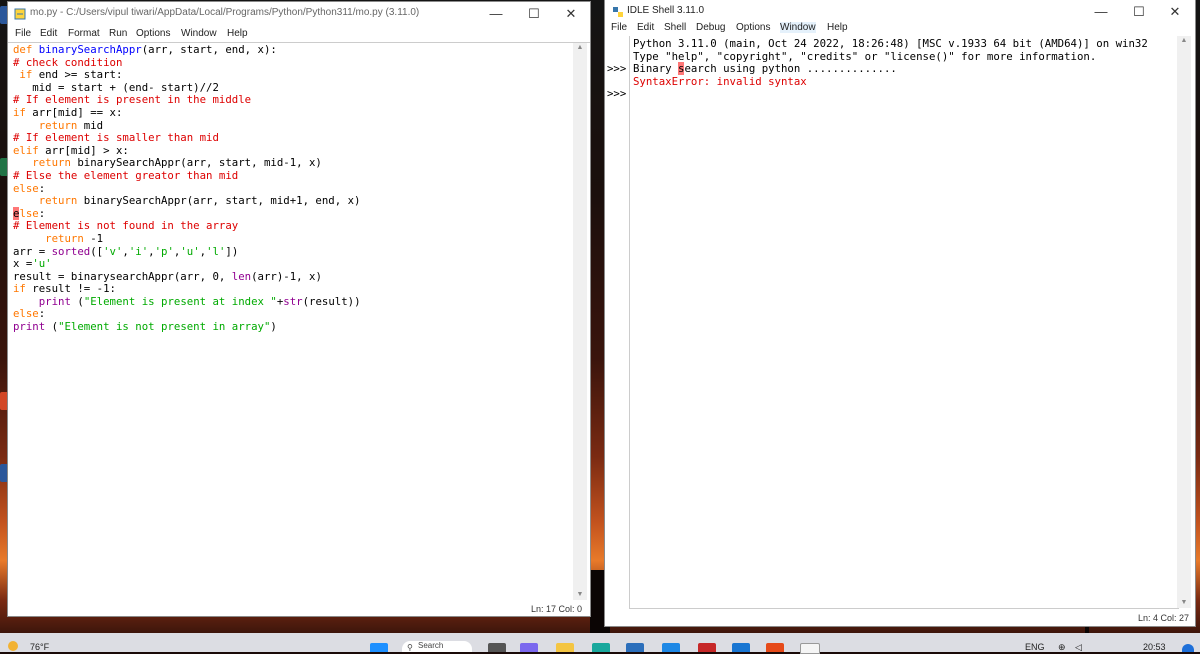 Image resolution: width=1200 pixels, height=654 pixels. Describe the element at coordinates (29, 213) in the screenshot. I see `code-token: lse` at that location.